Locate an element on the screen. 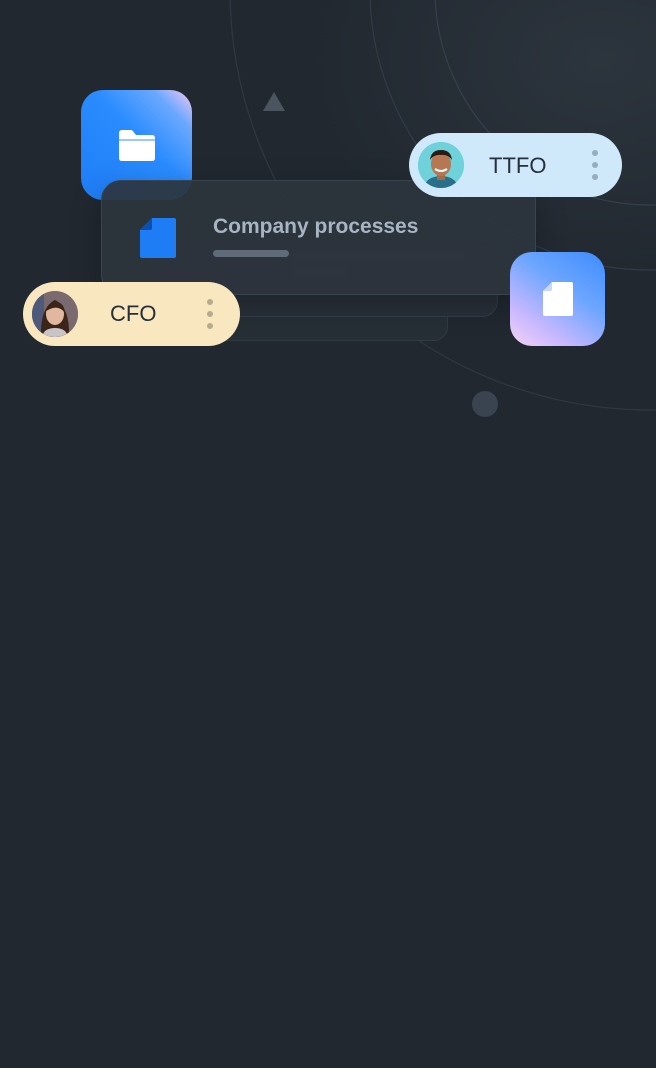  user-pill-cfo: CFO is located at coordinates (131, 314).